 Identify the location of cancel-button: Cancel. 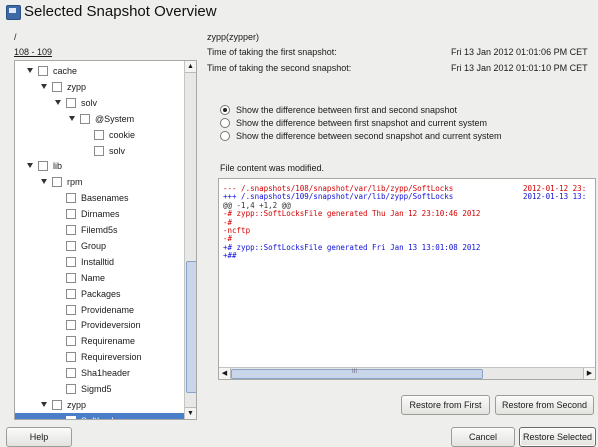
(483, 437).